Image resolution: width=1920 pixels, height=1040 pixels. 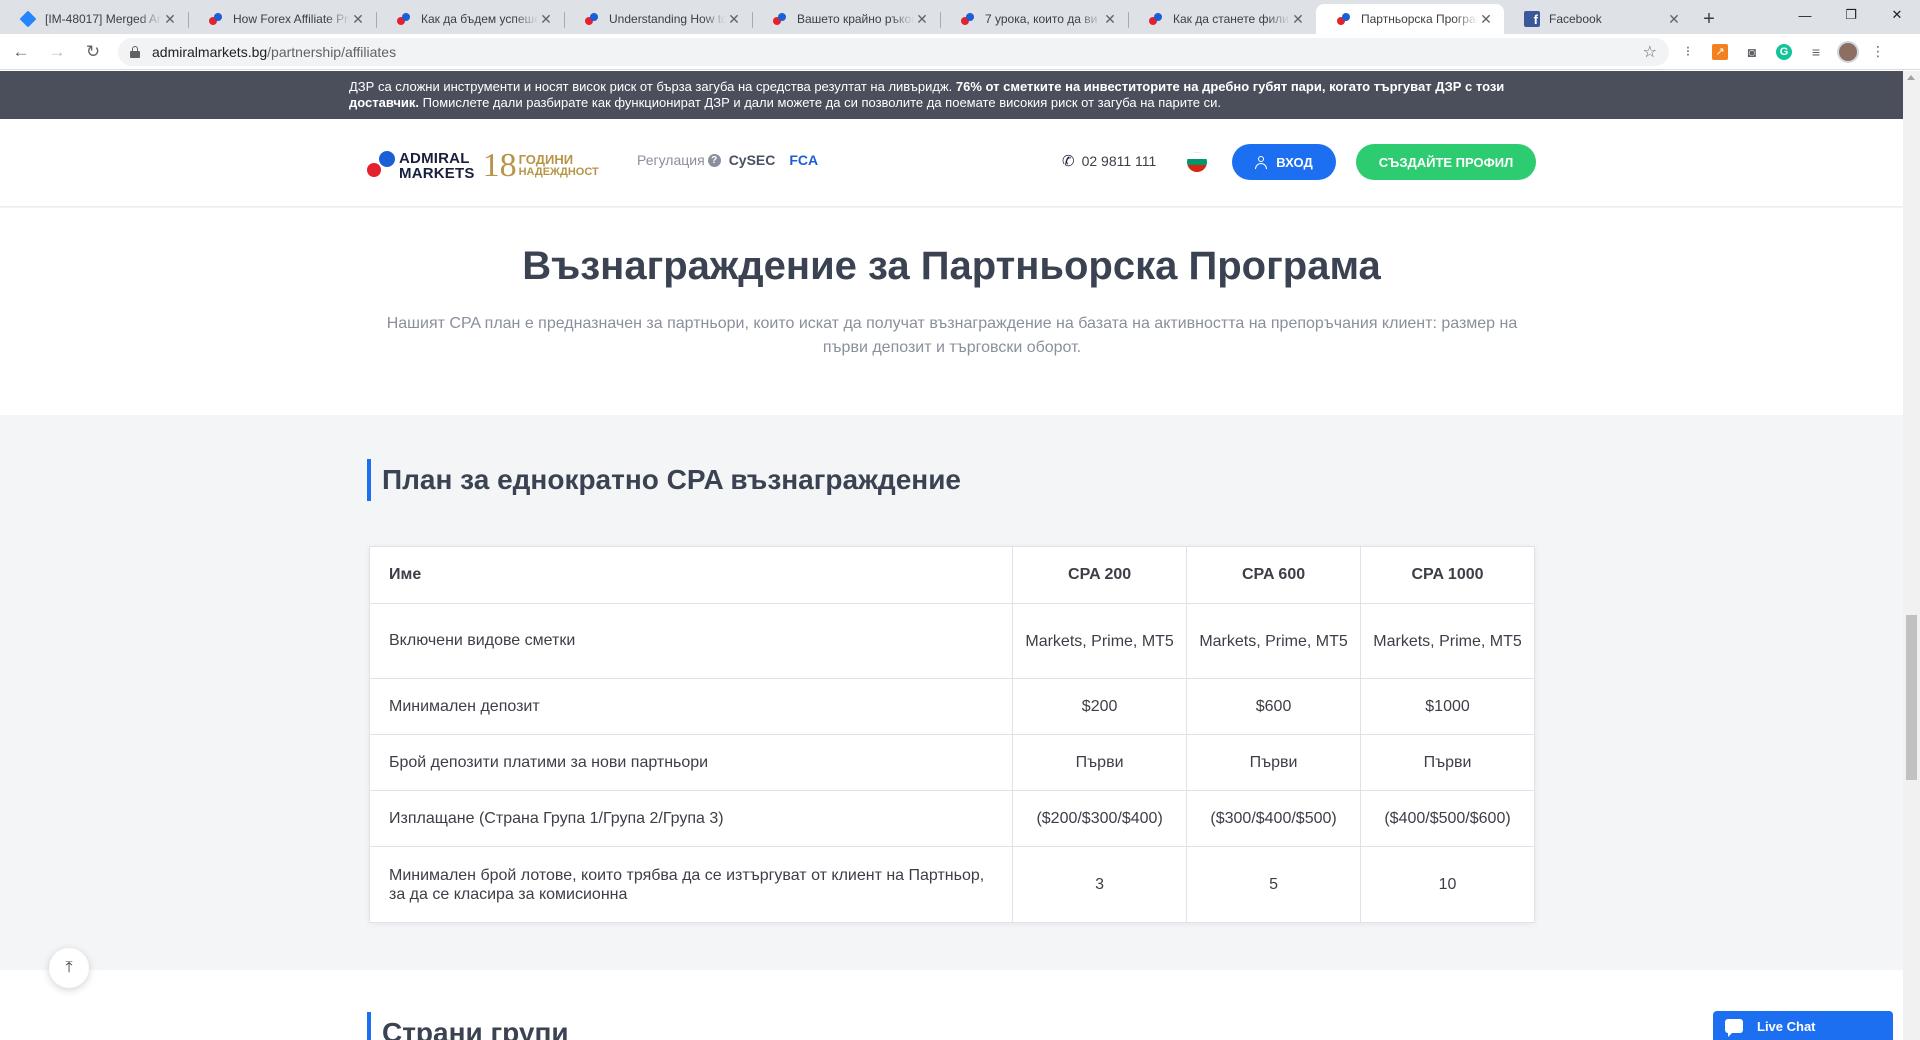 I want to click on anniversary-badge: 18 ГОДИНИ НАДЕЖДНОСТ, so click(x=541, y=166).